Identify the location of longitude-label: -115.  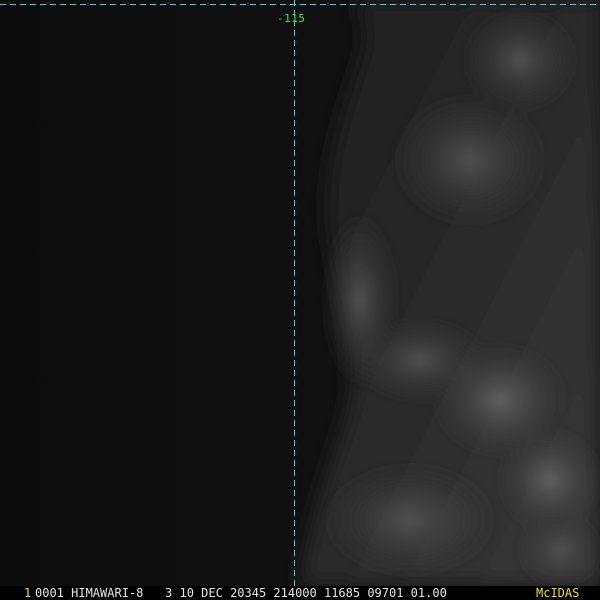
(291, 18).